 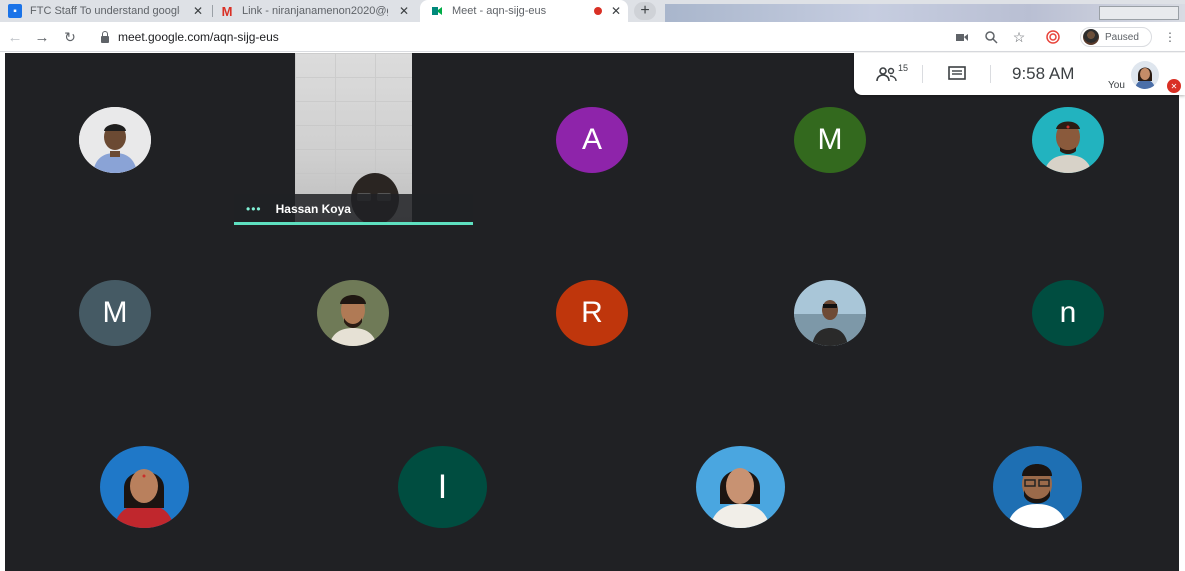 What do you see at coordinates (42, 37) in the screenshot?
I see `forward-button: →` at bounding box center [42, 37].